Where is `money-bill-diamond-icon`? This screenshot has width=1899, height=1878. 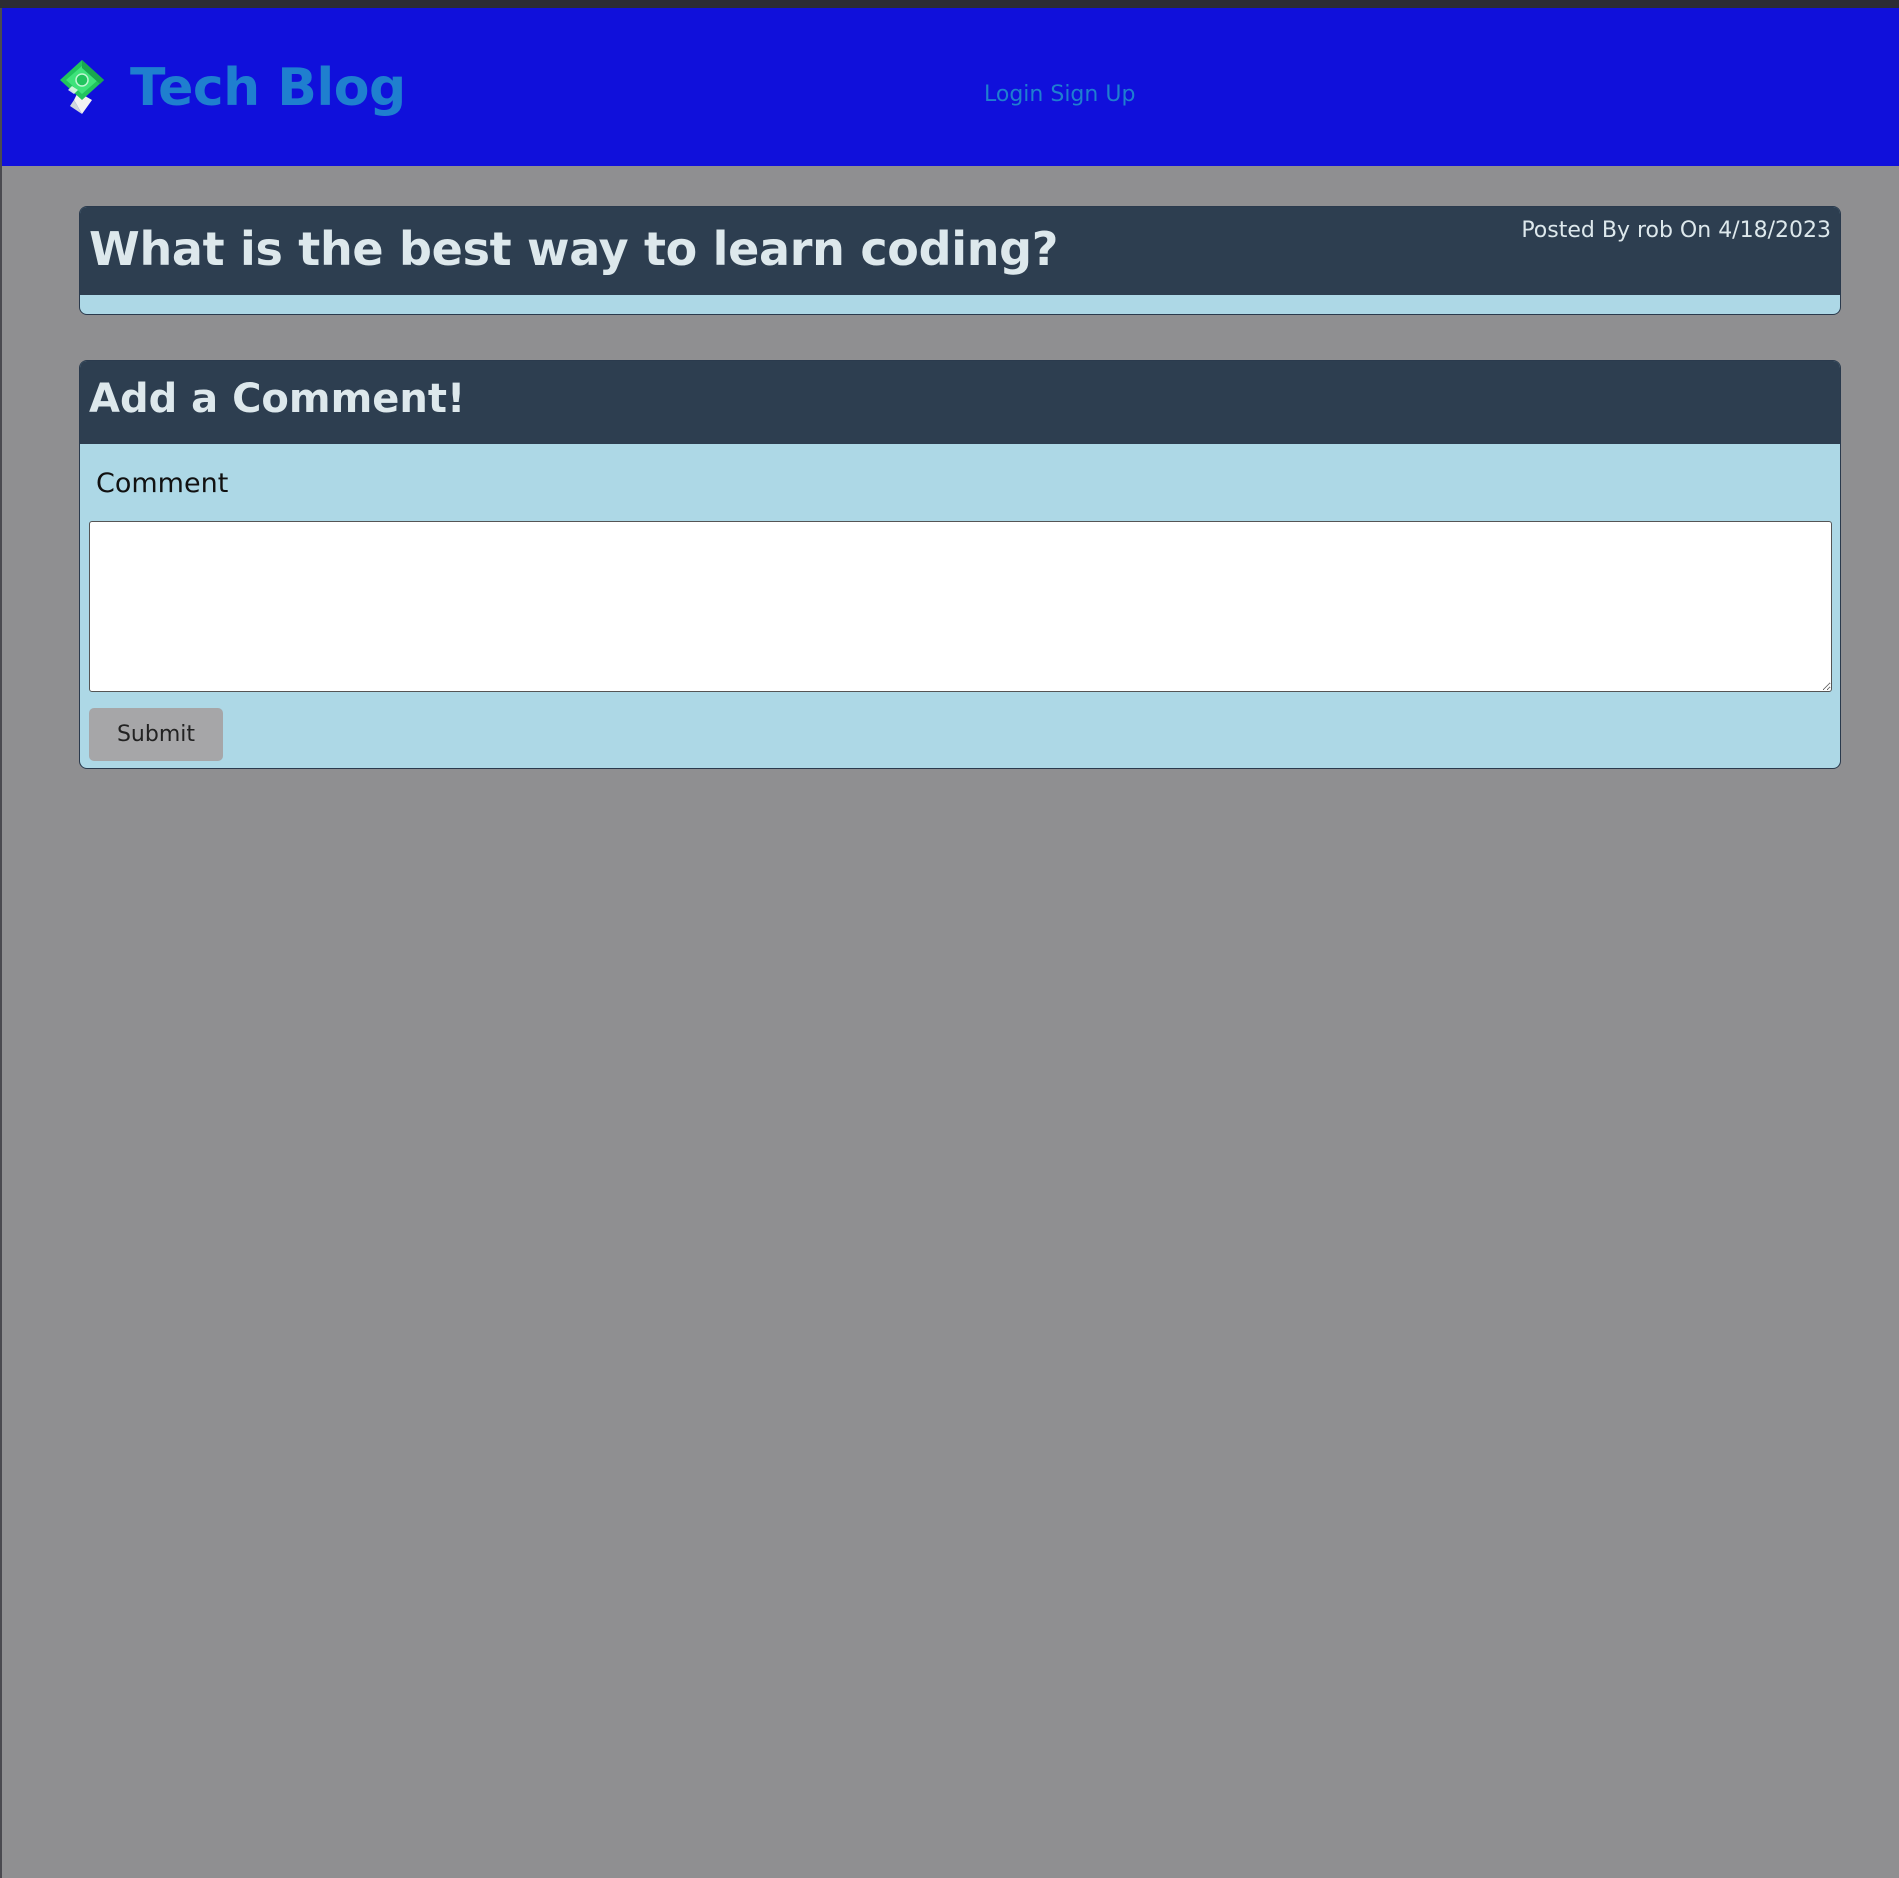
money-bill-diamond-icon is located at coordinates (82, 87).